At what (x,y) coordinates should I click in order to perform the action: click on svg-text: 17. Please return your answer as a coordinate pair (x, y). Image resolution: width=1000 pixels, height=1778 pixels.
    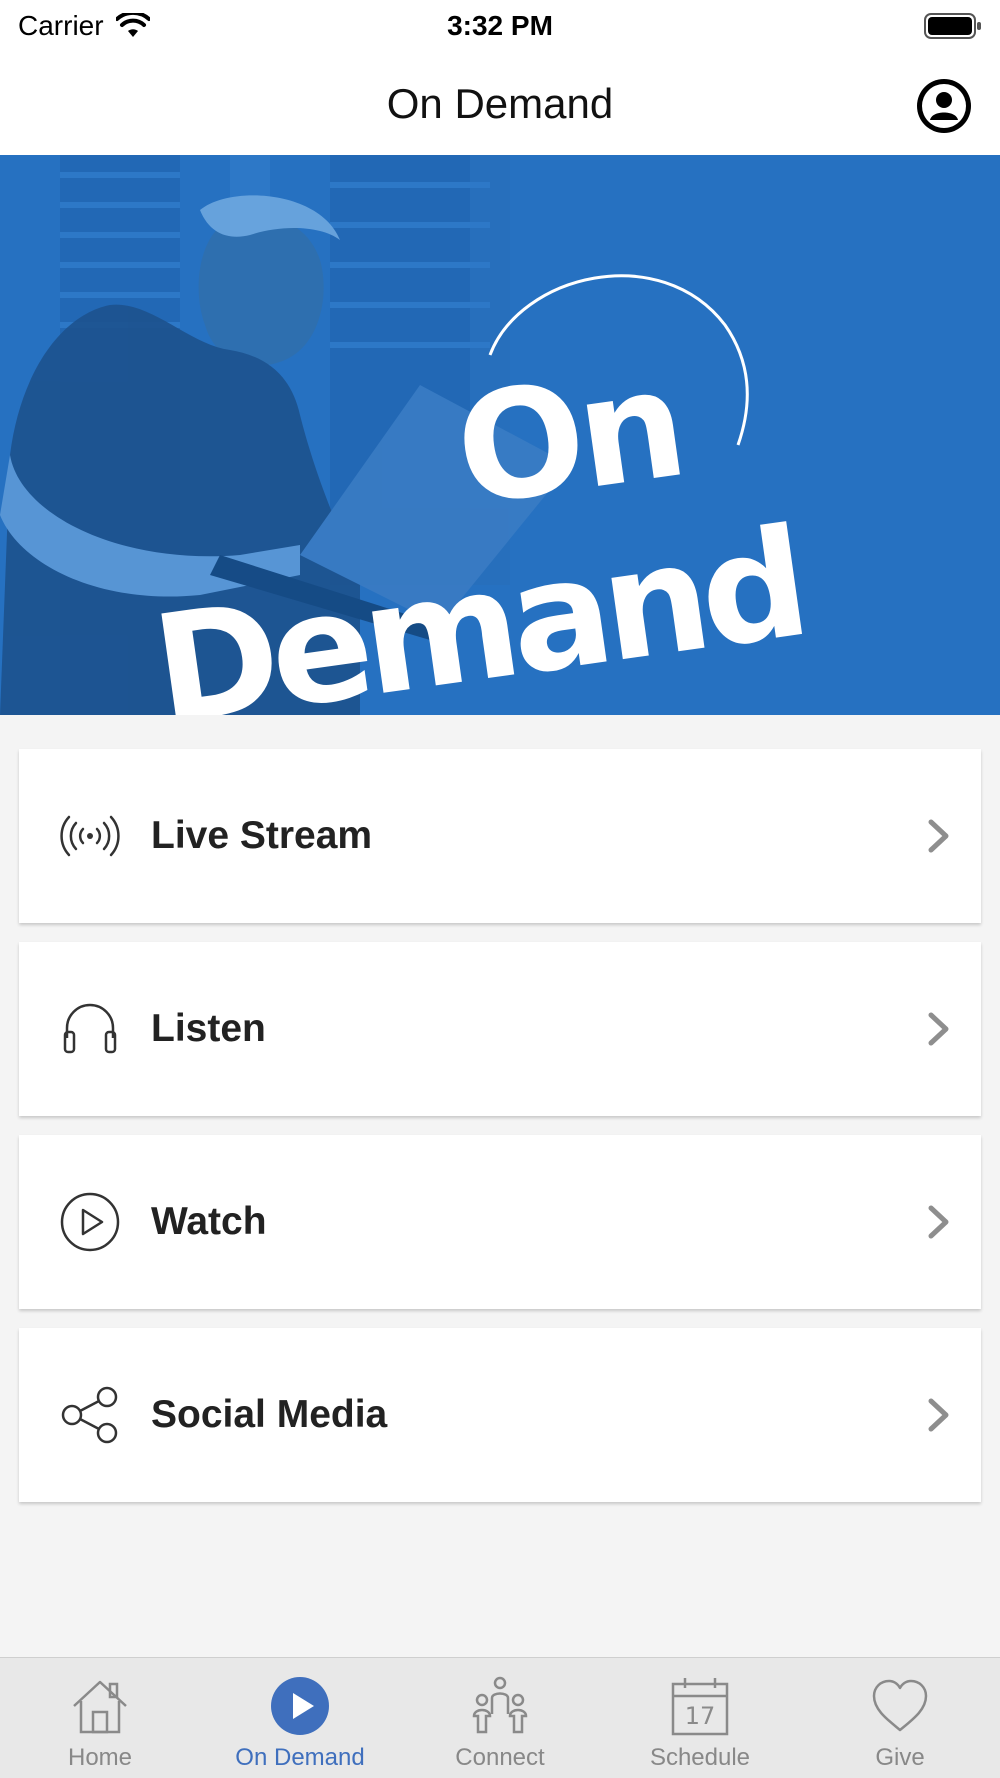
    Looking at the image, I should click on (700, 1716).